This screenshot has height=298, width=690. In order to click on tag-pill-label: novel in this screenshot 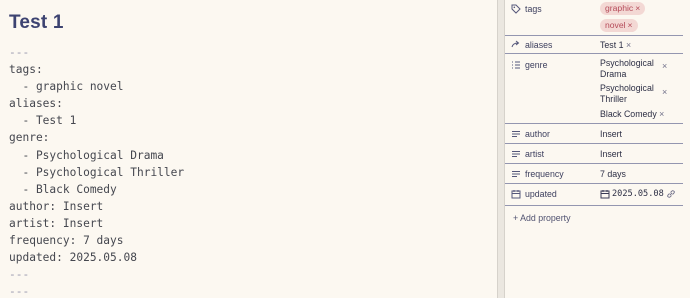, I will do `click(615, 25)`.